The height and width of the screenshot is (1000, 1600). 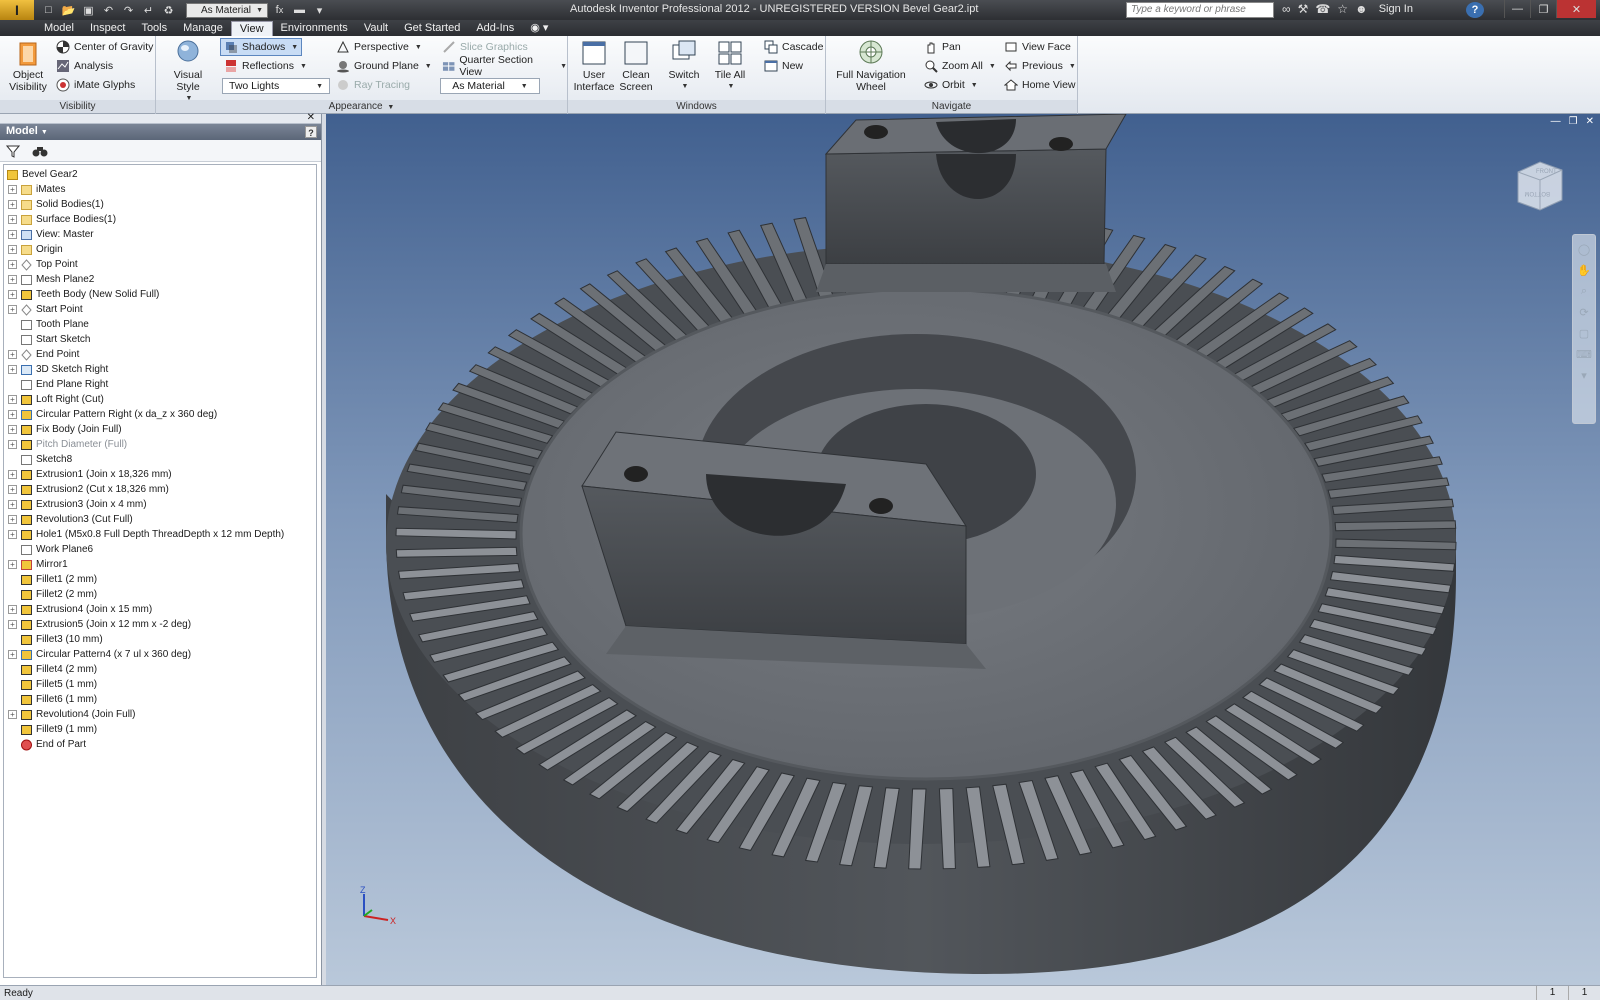 What do you see at coordinates (294, 47) in the screenshot?
I see `chevron-down-icon: ▼` at bounding box center [294, 47].